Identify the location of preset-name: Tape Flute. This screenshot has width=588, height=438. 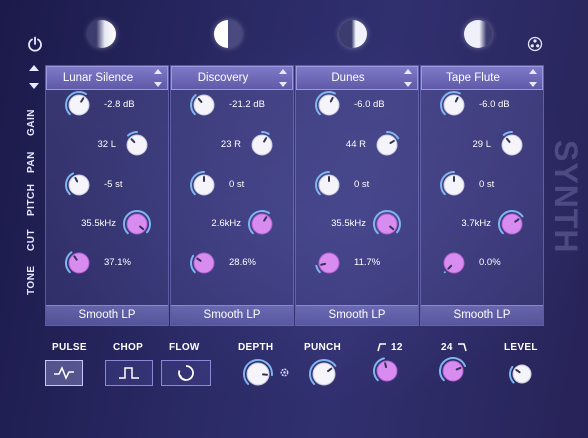
(473, 78).